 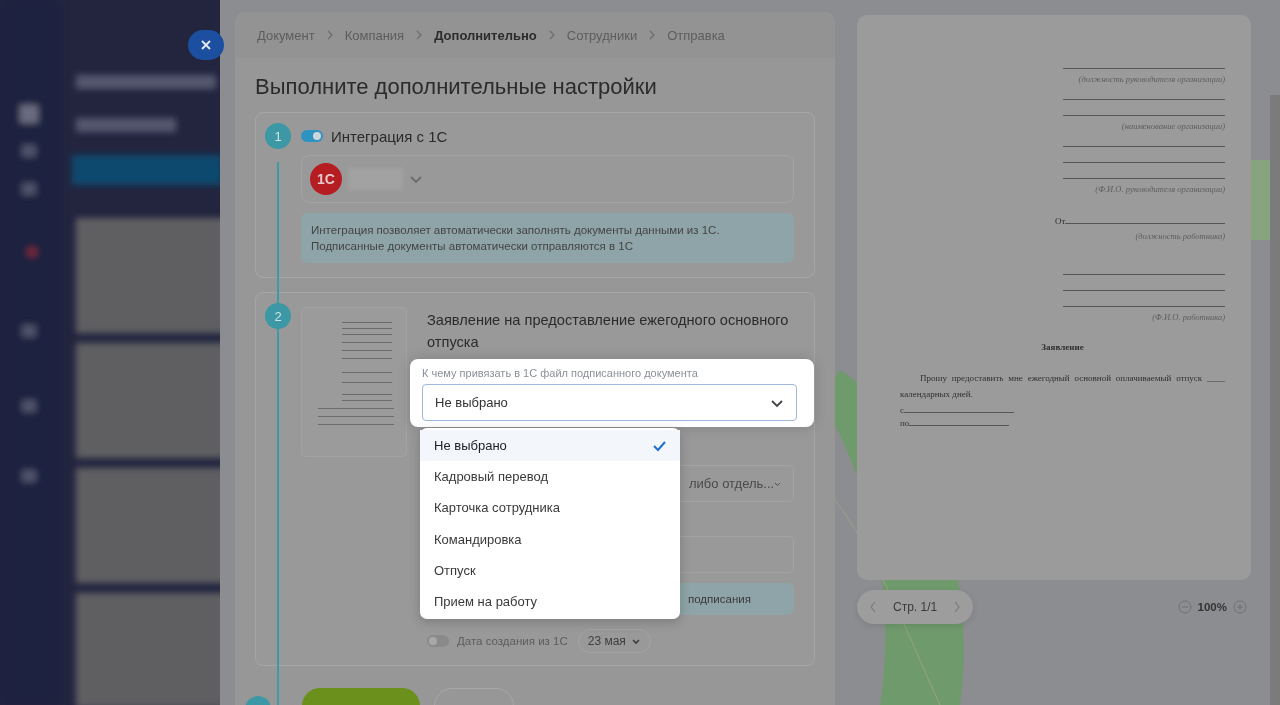 What do you see at coordinates (326, 179) in the screenshot?
I see `logo: 1С` at bounding box center [326, 179].